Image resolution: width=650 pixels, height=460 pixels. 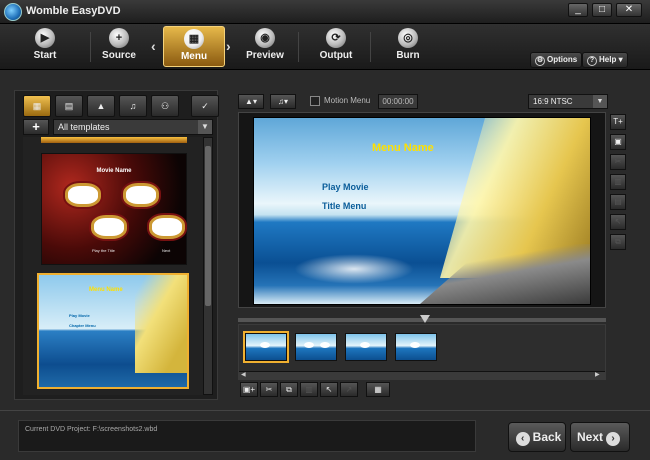 I want to click on step-label: Menu, so click(x=194, y=56).